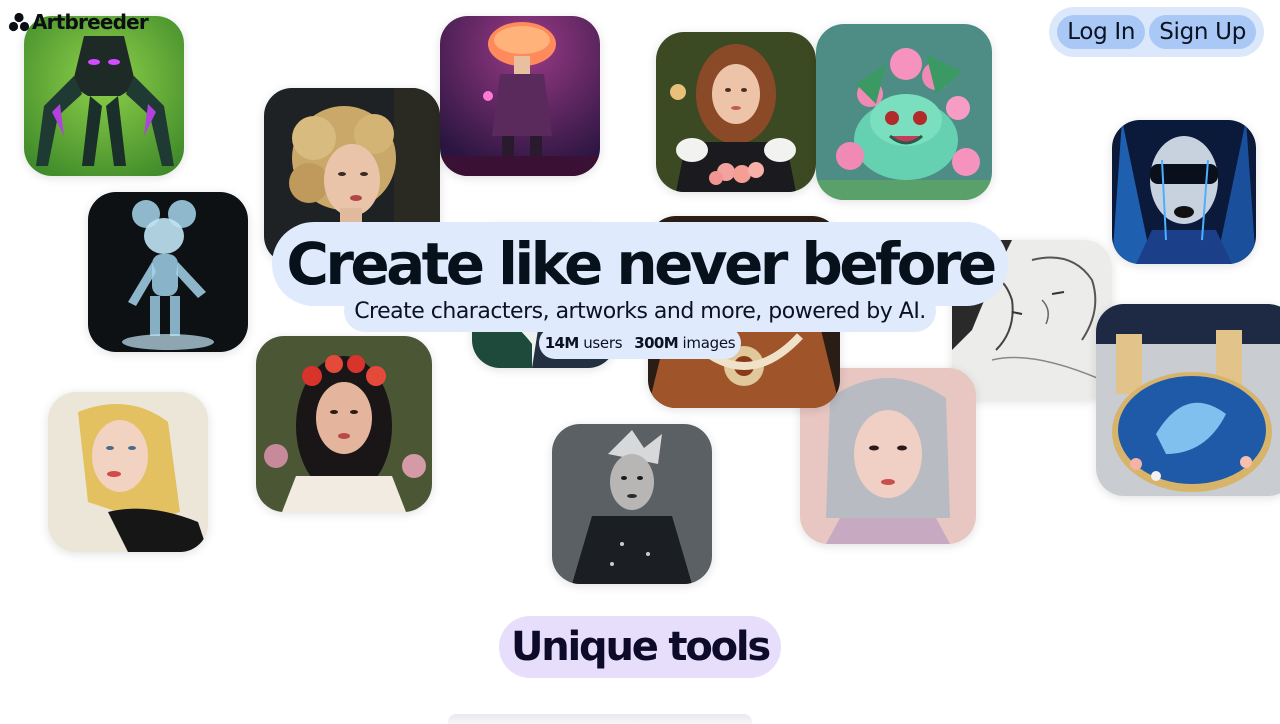 The height and width of the screenshot is (724, 1280). I want to click on glass-mickey-mouse-artwork, so click(168, 272).